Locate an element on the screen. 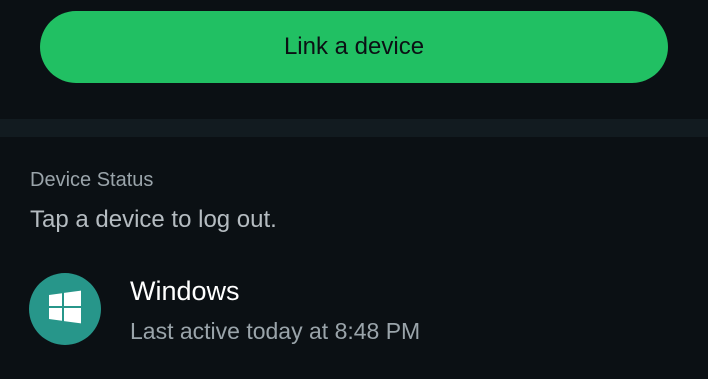 The image size is (708, 379). device-status-subtitle: Tap a device to log out. is located at coordinates (153, 219).